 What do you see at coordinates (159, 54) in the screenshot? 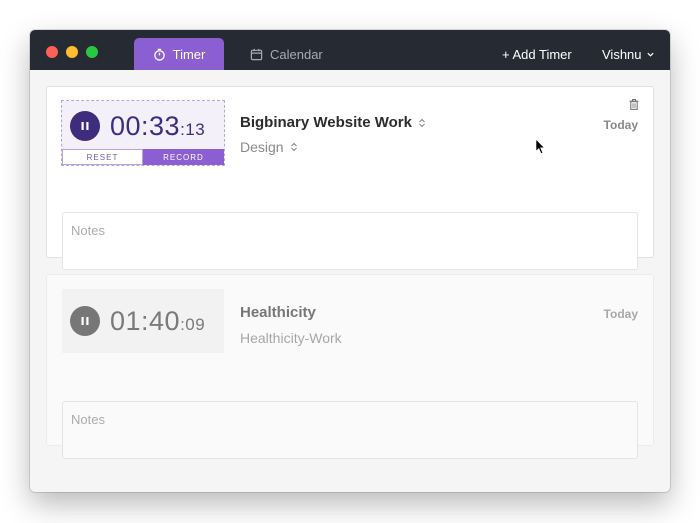
I see `stopwatch-icon` at bounding box center [159, 54].